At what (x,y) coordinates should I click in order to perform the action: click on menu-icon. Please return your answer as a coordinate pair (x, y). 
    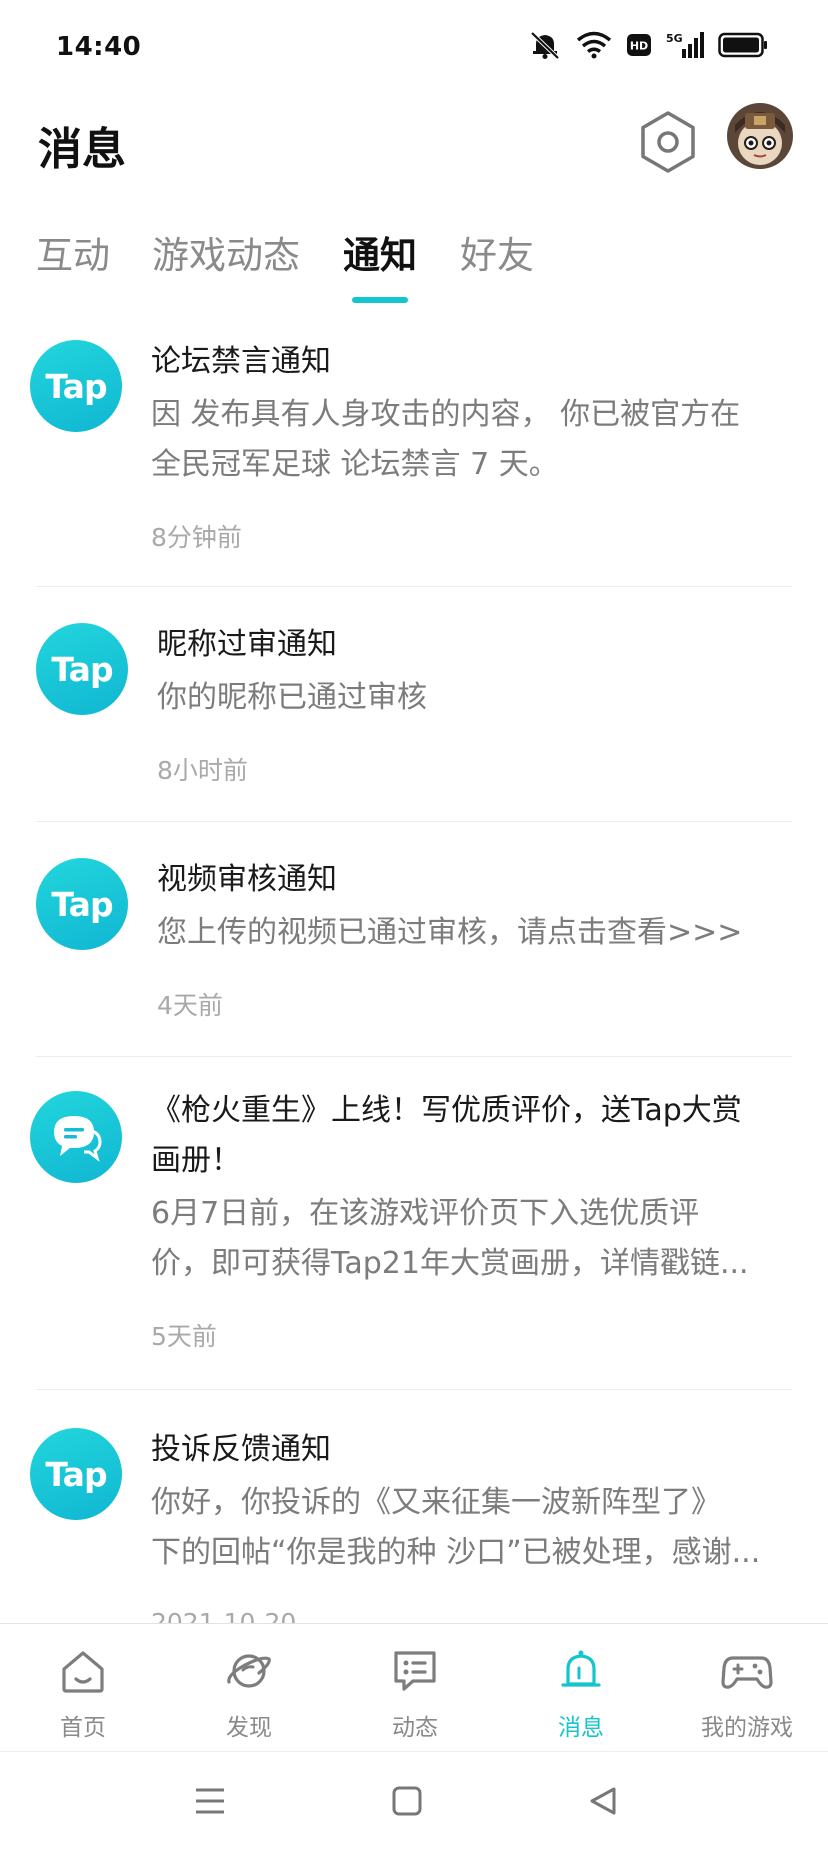
    Looking at the image, I should click on (210, 1801).